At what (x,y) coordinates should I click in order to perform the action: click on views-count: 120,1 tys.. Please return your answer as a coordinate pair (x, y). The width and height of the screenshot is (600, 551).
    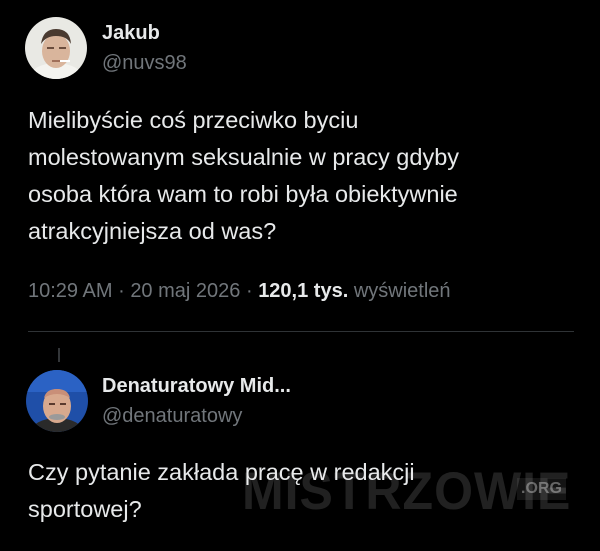
    Looking at the image, I should click on (303, 291).